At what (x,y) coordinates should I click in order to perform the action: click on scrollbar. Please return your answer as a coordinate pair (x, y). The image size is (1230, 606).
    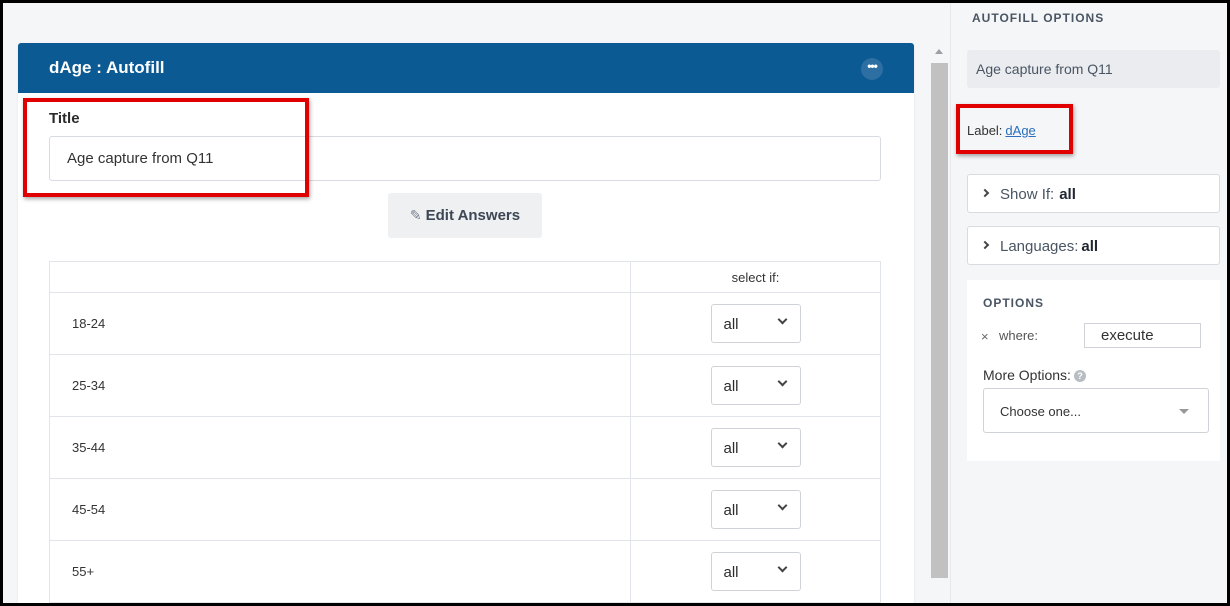
    Looking at the image, I should click on (939, 323).